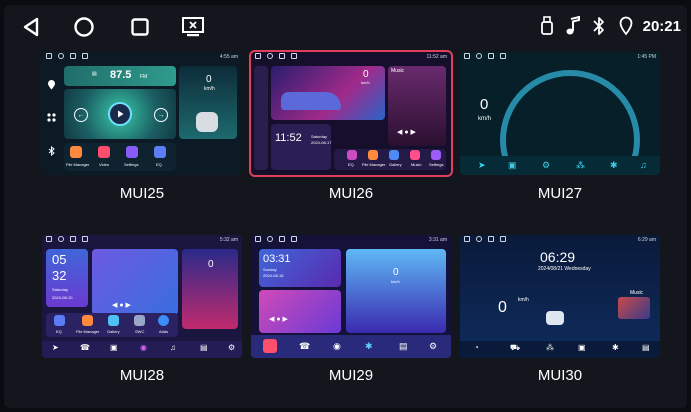  Describe the element at coordinates (193, 27) in the screenshot. I see `screen-off-icon` at that location.